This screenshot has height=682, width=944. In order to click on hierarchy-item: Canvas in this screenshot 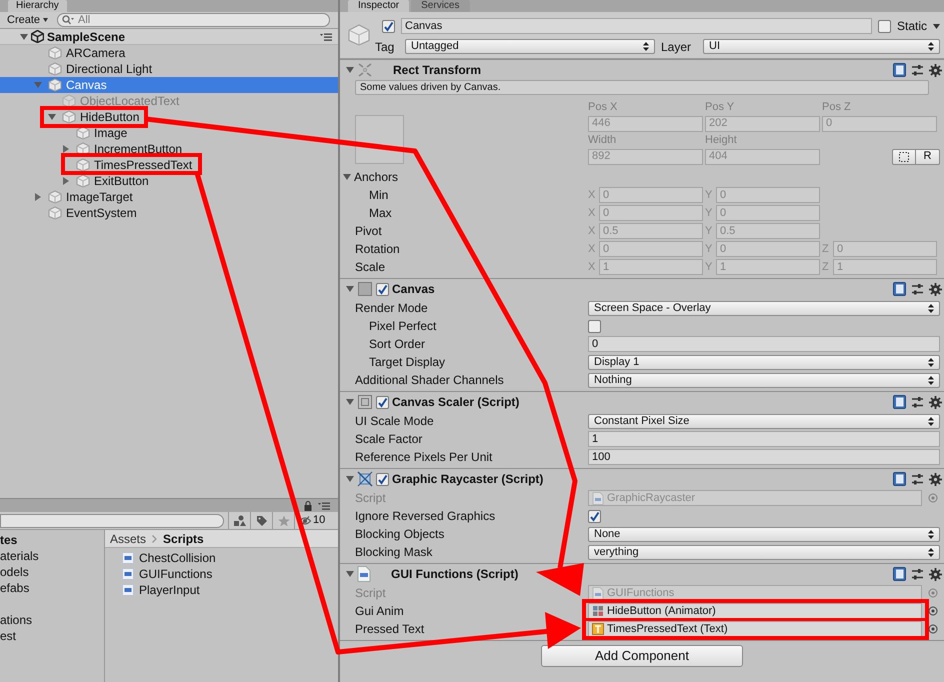, I will do `click(169, 85)`.